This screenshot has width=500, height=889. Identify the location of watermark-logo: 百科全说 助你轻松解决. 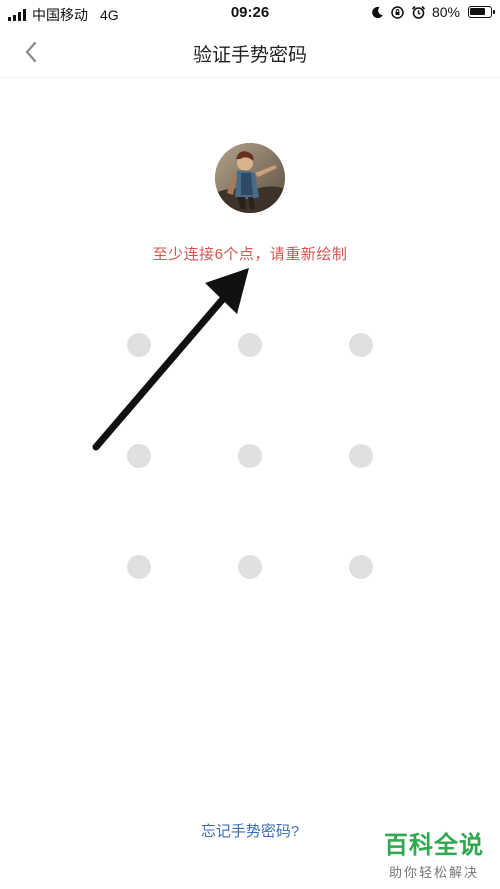
(434, 853).